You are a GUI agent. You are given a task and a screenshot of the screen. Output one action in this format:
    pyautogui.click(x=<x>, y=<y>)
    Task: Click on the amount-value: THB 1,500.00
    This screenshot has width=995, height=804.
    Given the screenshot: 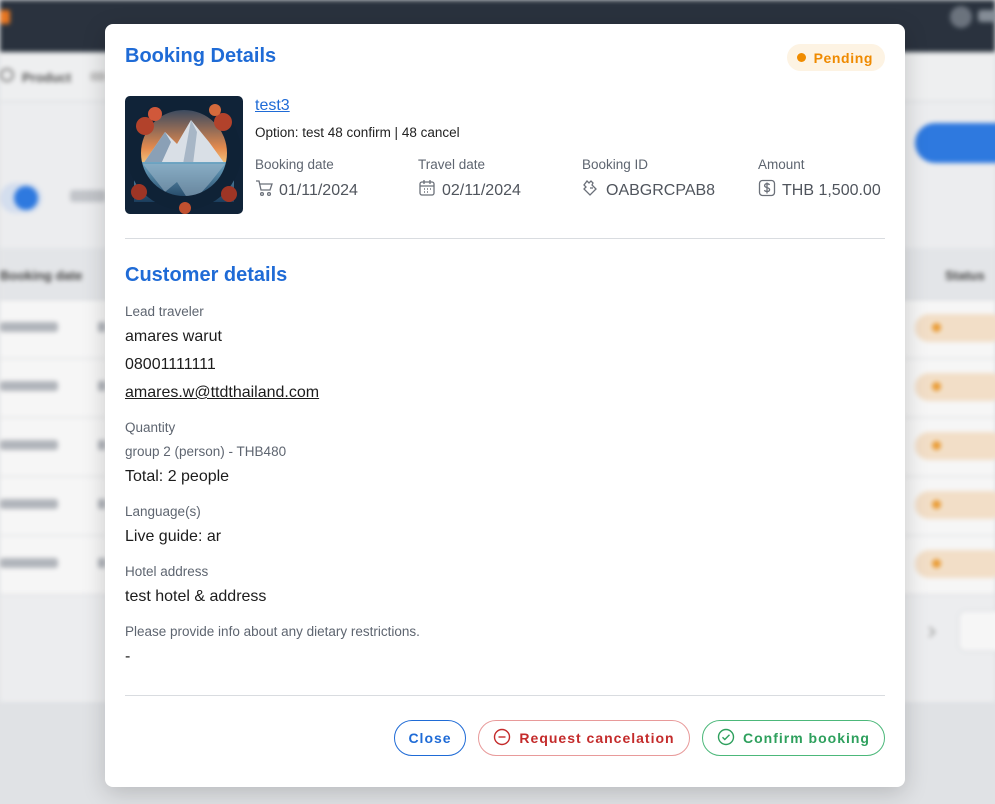 What is the action you would take?
    pyautogui.click(x=831, y=190)
    